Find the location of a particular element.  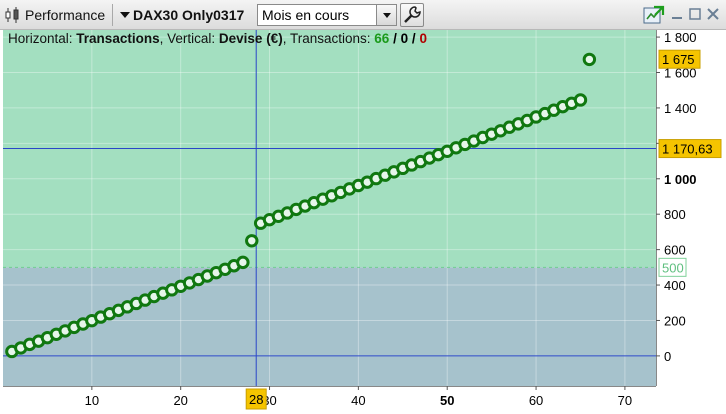

instrument-dropdown-icon is located at coordinates (125, 14).